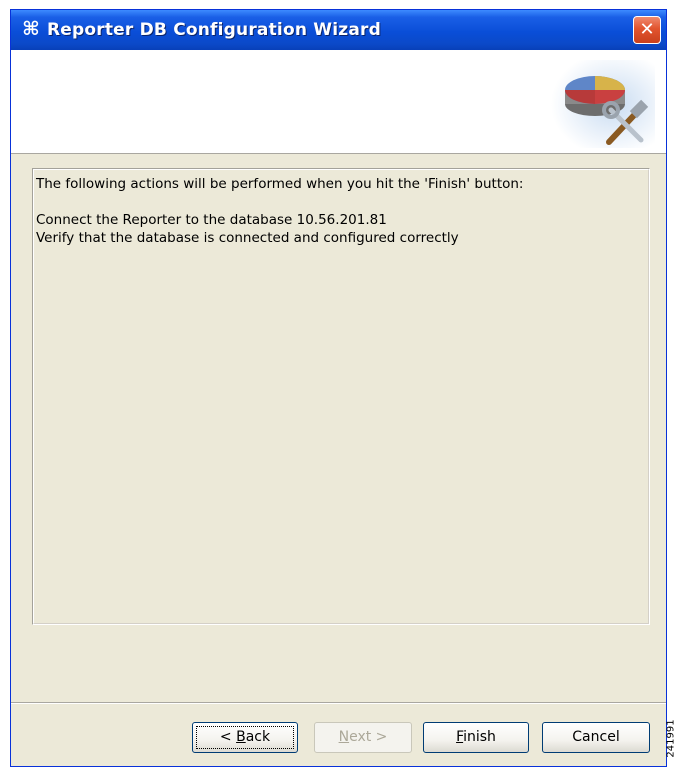 This screenshot has height=772, width=682. I want to click on app-icon: ⌘, so click(31, 29).